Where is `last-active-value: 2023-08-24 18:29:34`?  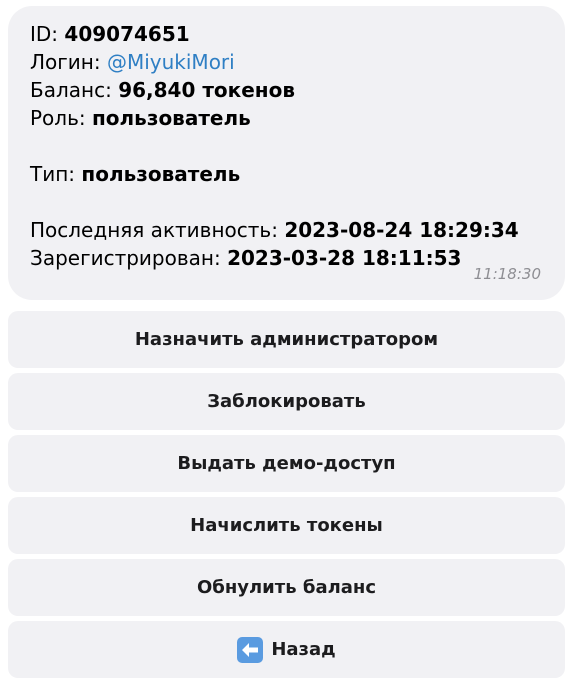
last-active-value: 2023-08-24 18:29:34 is located at coordinates (401, 230).